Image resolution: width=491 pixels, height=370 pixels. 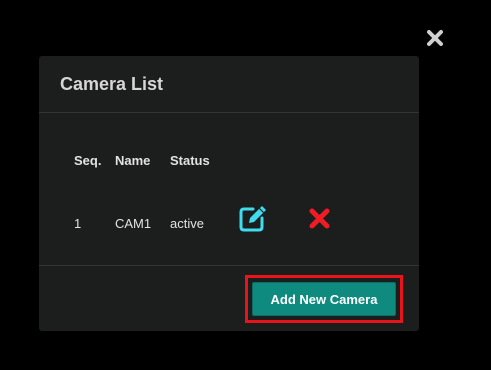 What do you see at coordinates (187, 223) in the screenshot?
I see `row-status: active` at bounding box center [187, 223].